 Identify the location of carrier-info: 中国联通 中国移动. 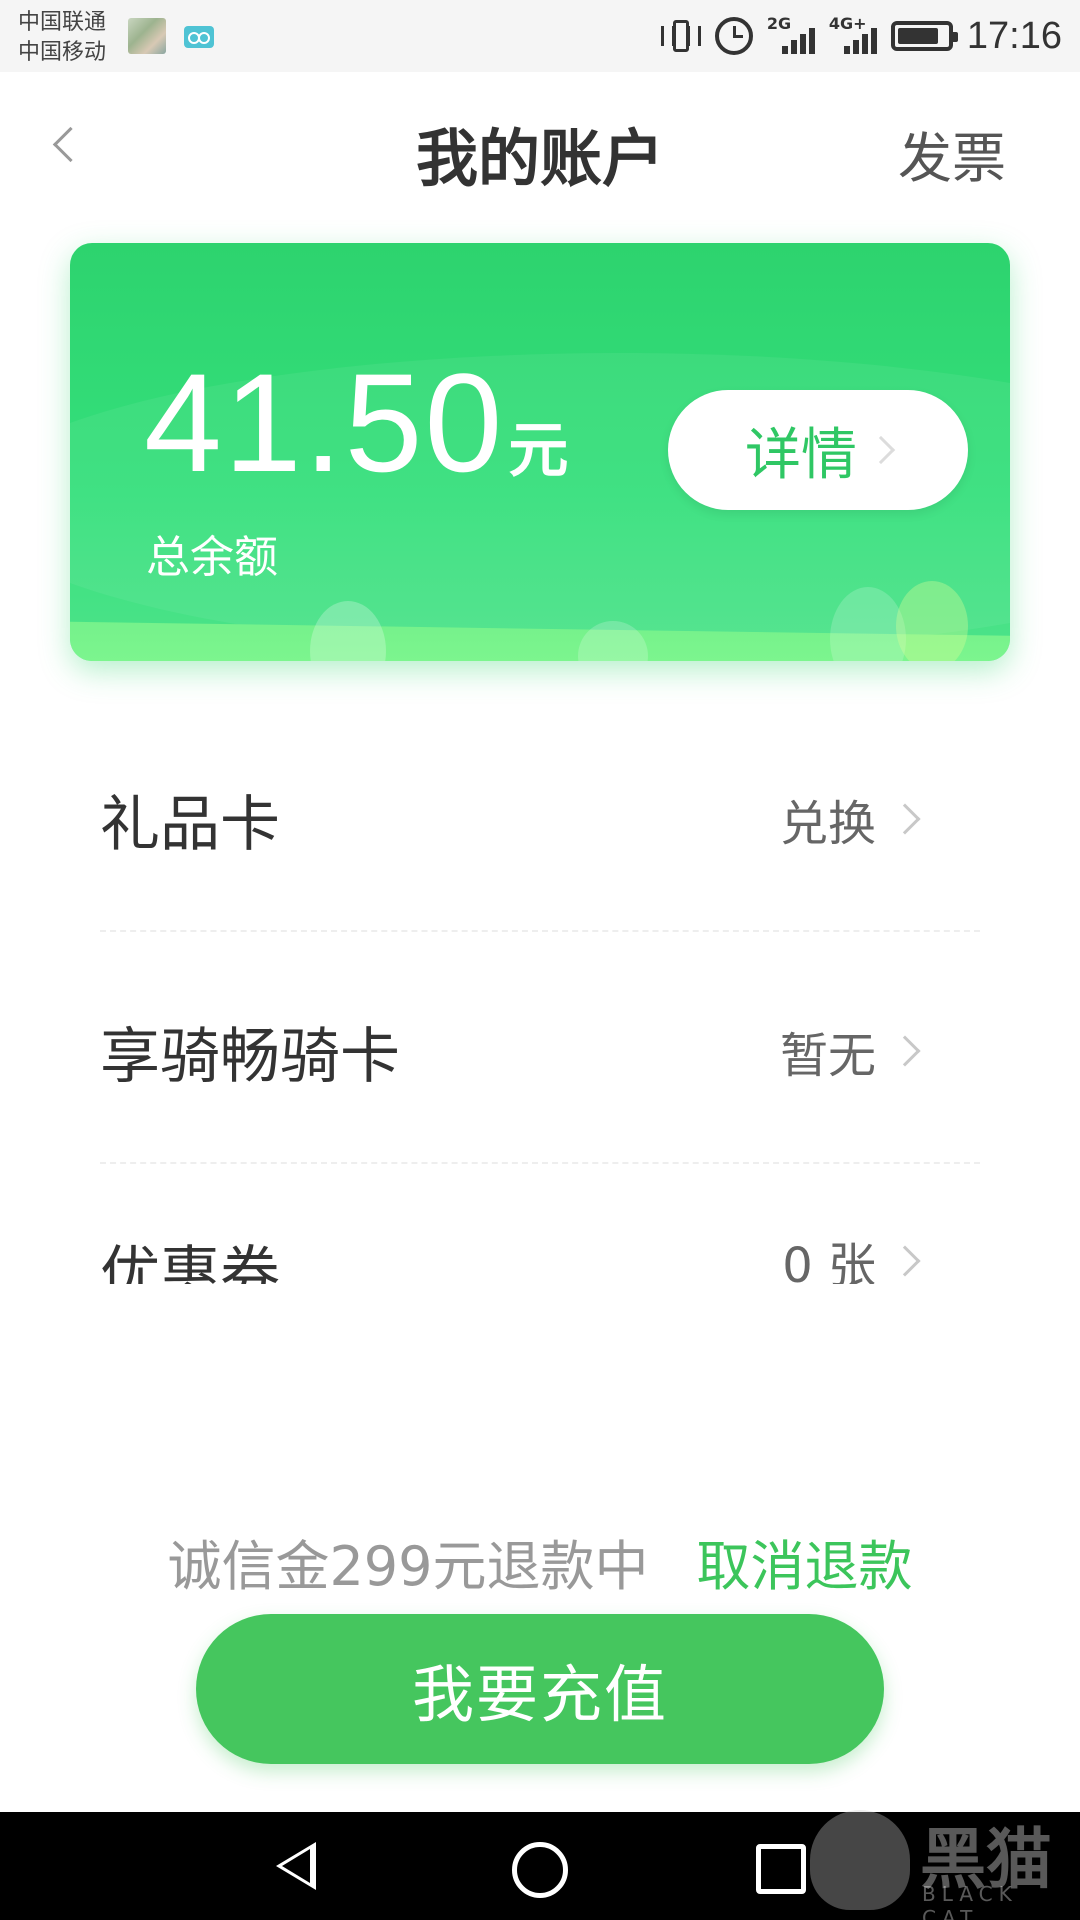
(62, 38).